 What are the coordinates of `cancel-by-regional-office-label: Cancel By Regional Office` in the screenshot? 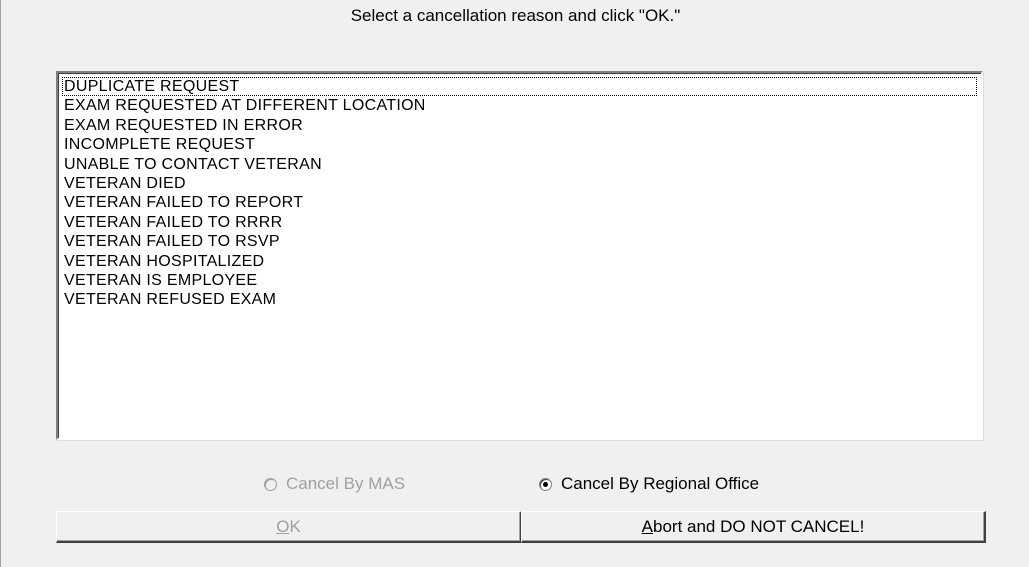 It's located at (660, 483).